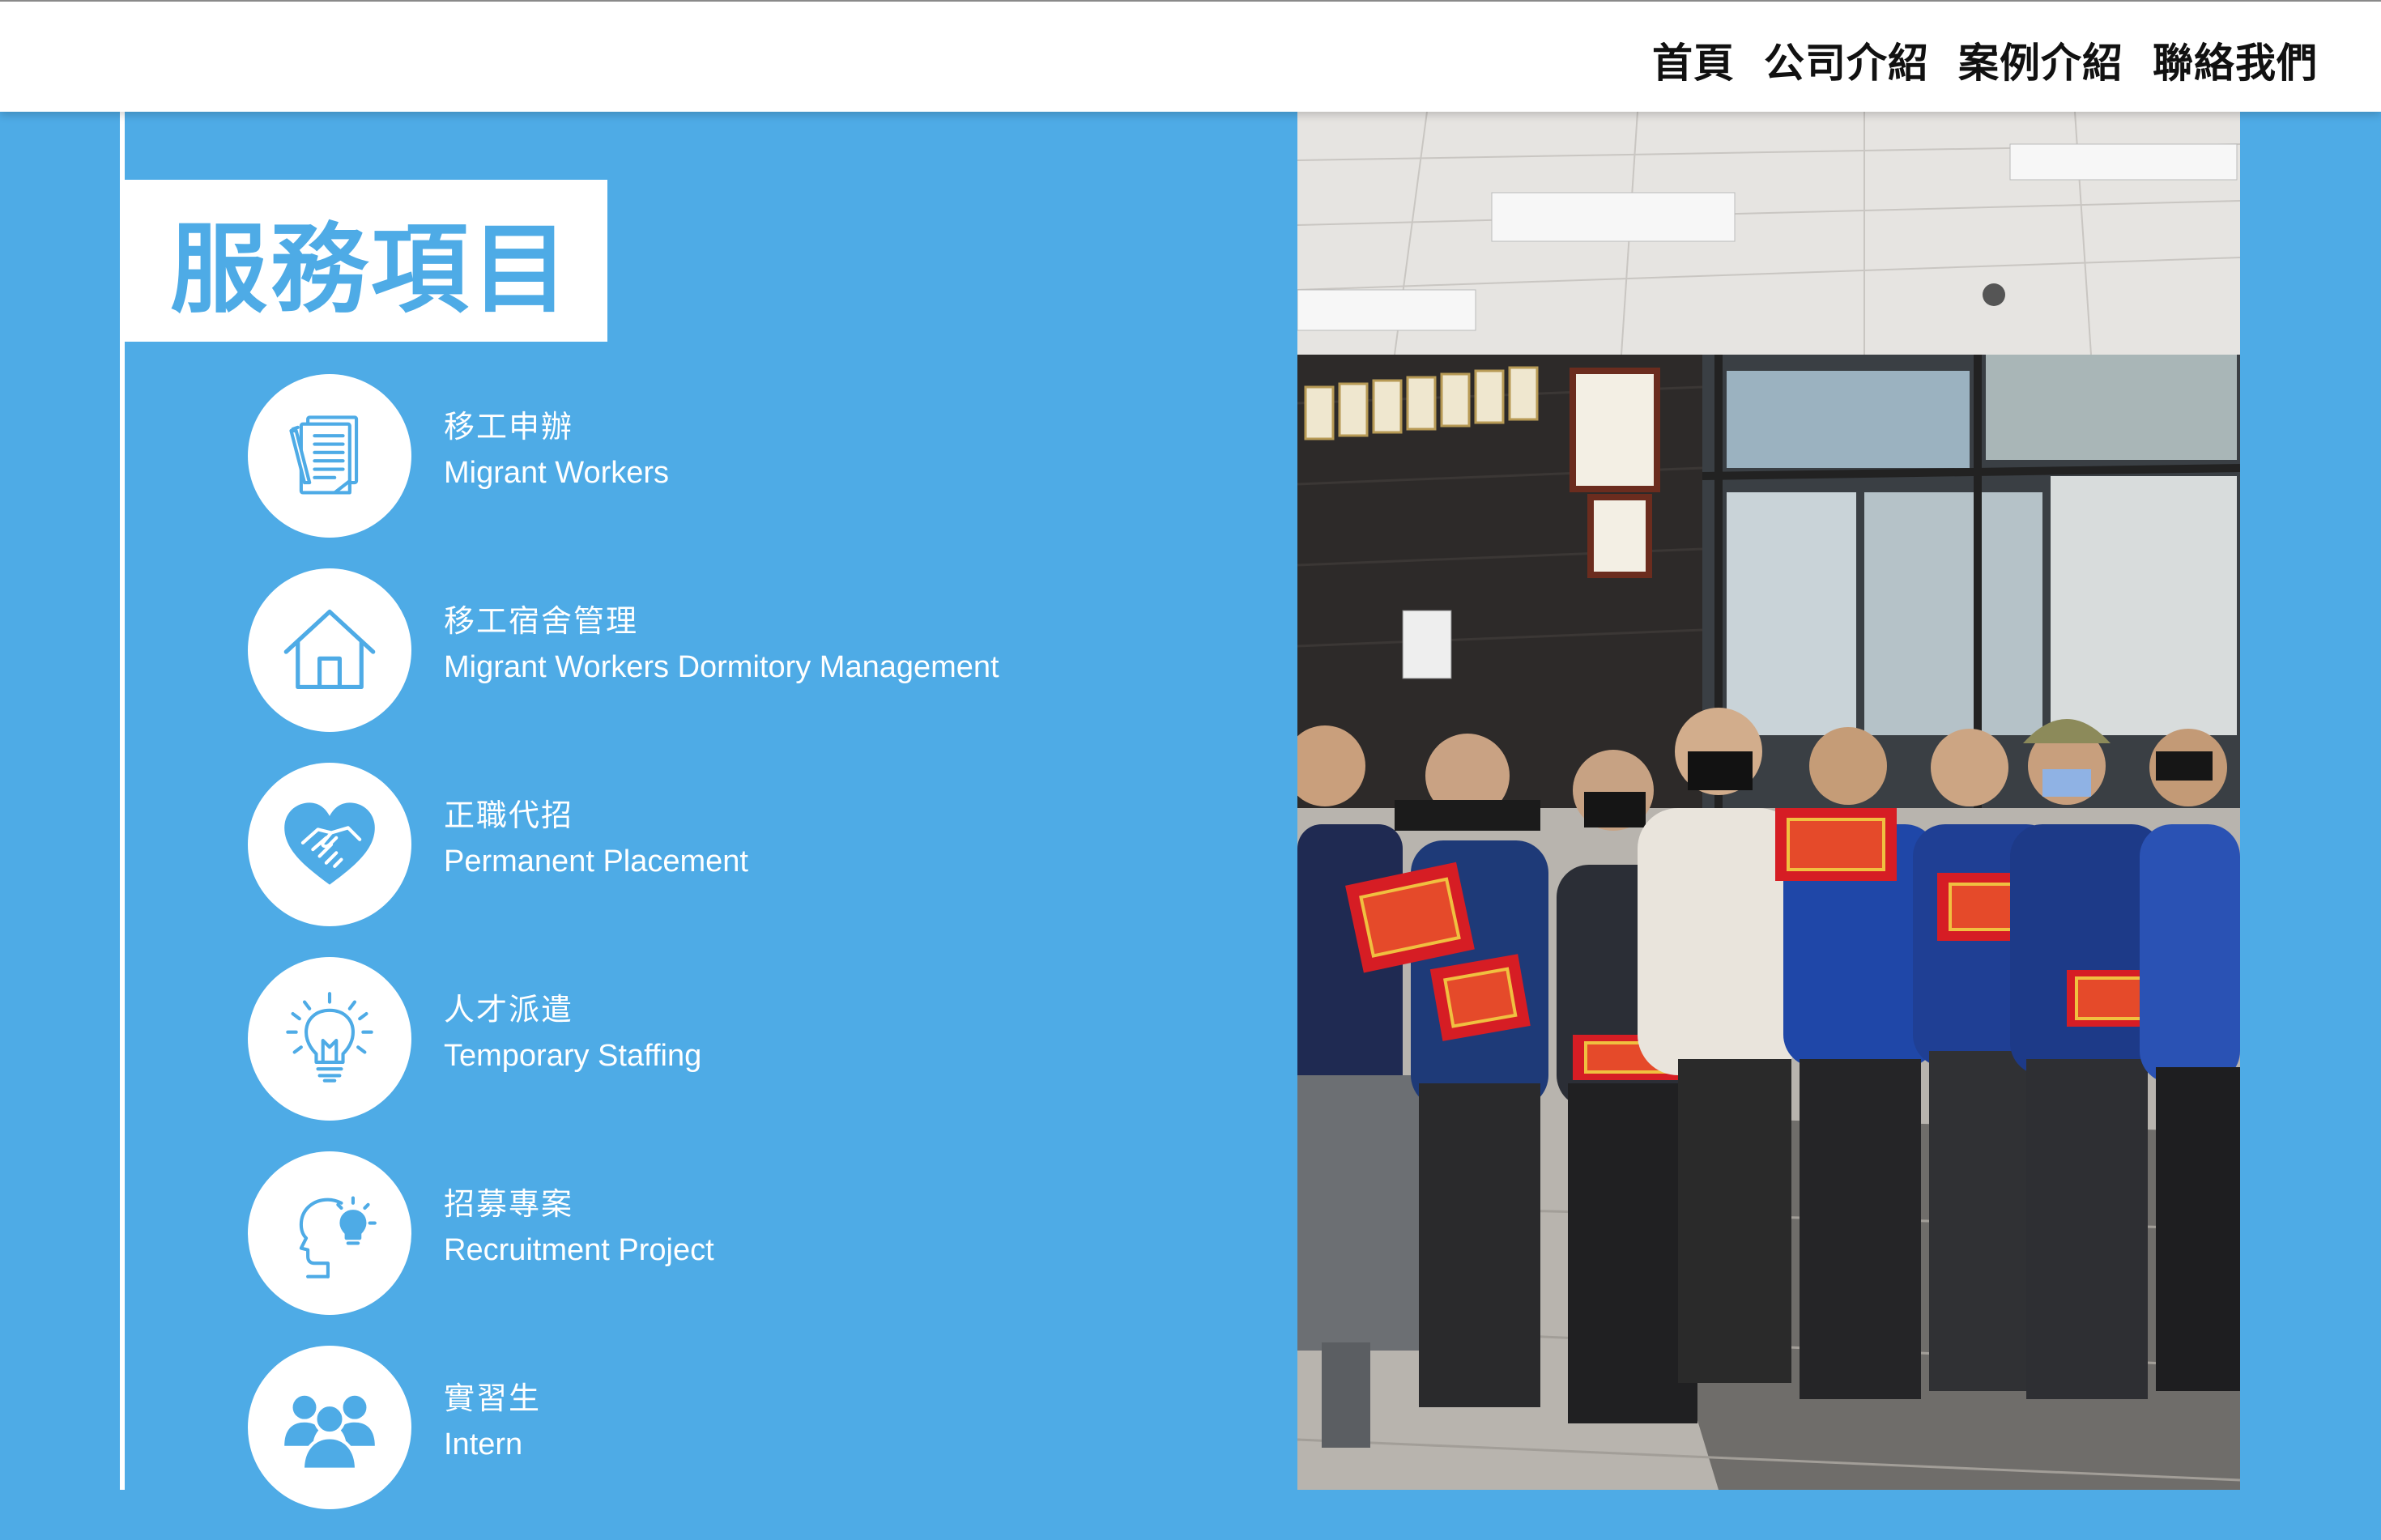  What do you see at coordinates (1846, 60) in the screenshot?
I see `nav-link-about: 公司介紹` at bounding box center [1846, 60].